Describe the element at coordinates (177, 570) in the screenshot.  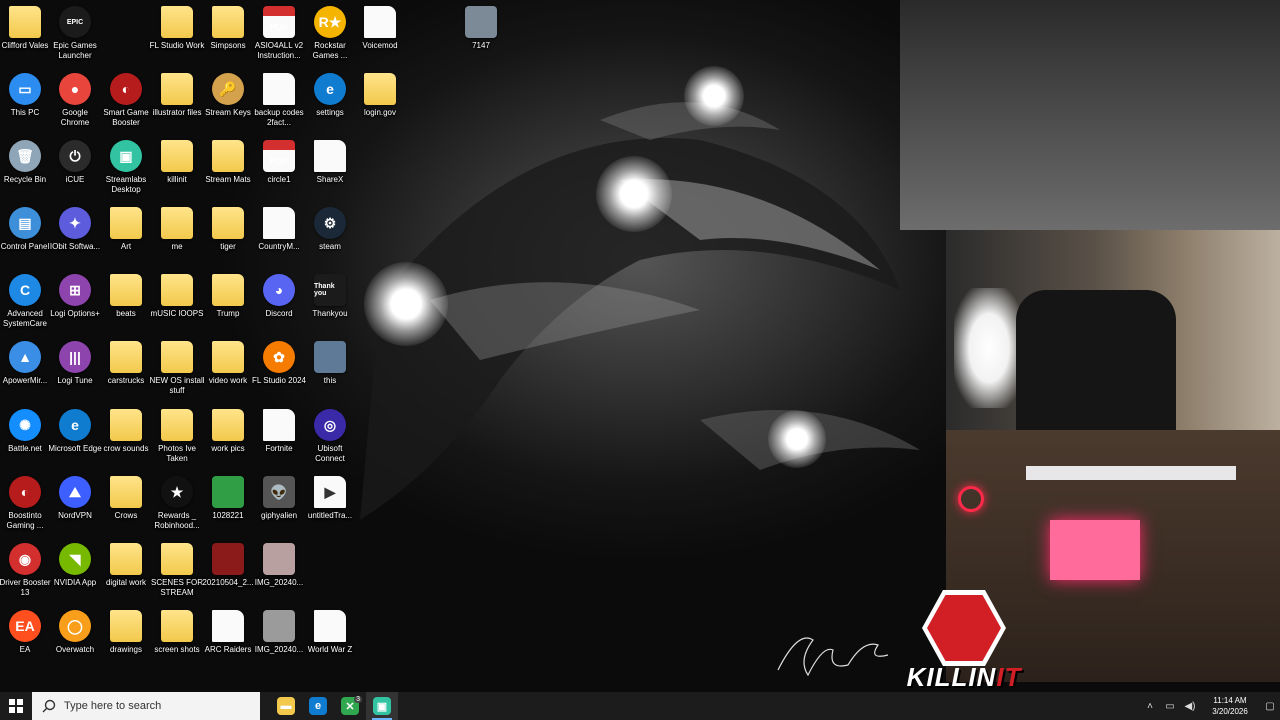
I see `desktop-icon: SCENES FOR STREAM` at that location.